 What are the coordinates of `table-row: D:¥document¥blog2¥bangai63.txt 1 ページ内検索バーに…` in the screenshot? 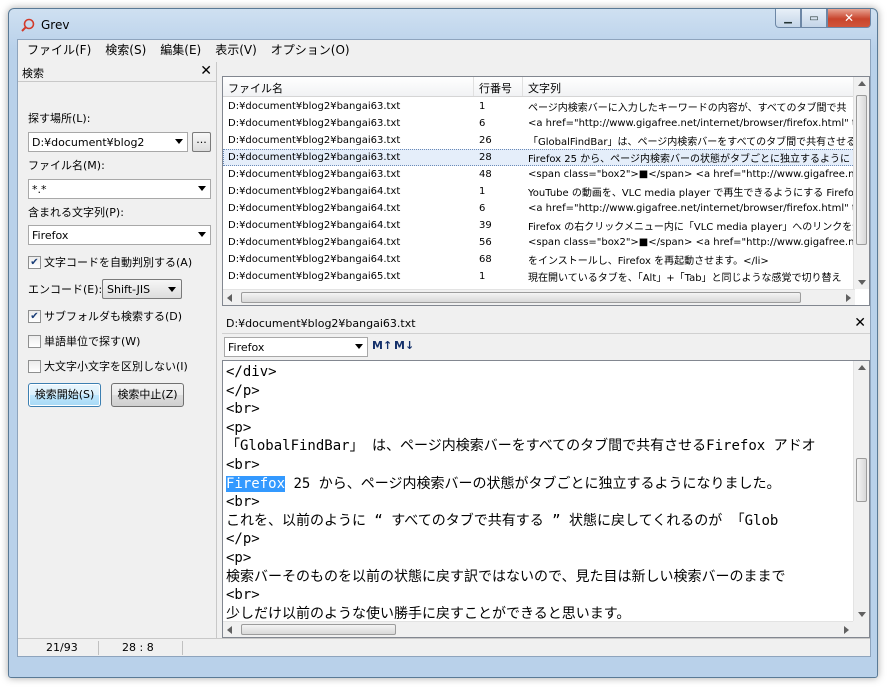 It's located at (539, 106).